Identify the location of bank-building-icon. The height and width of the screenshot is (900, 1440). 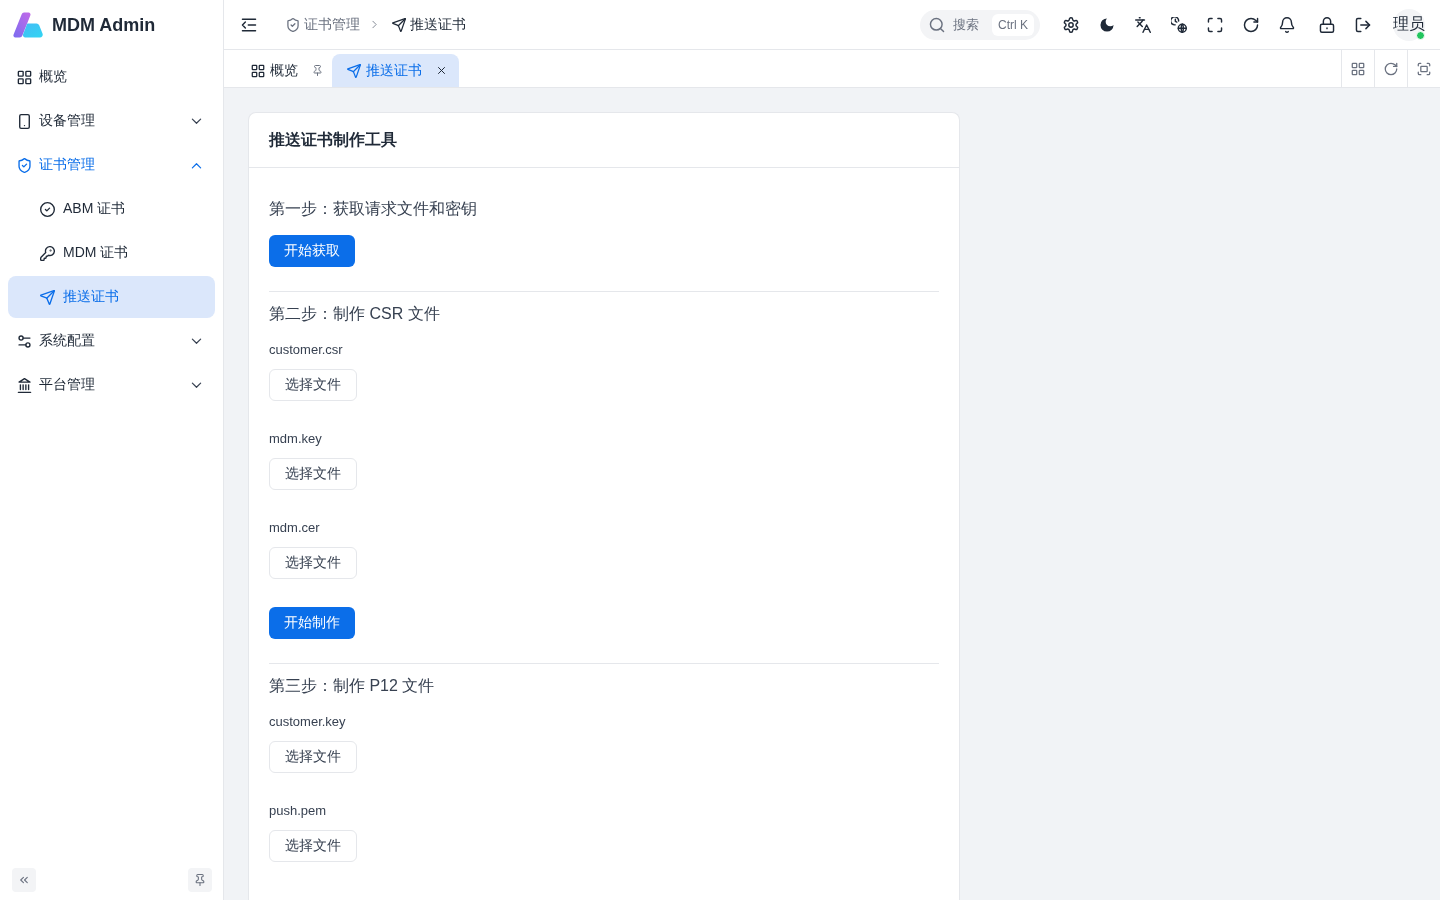
(24, 385).